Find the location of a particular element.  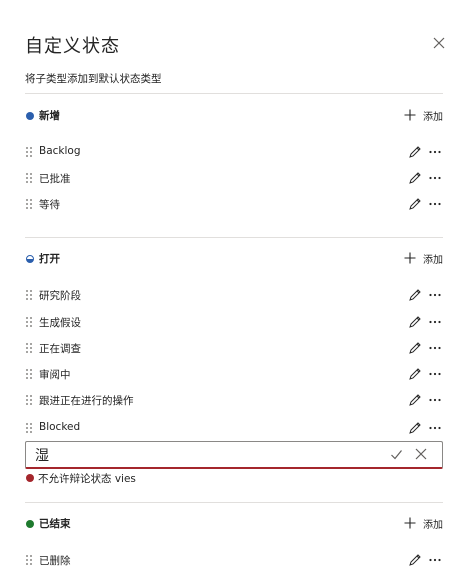

item-label: 生成假设 is located at coordinates (60, 323).